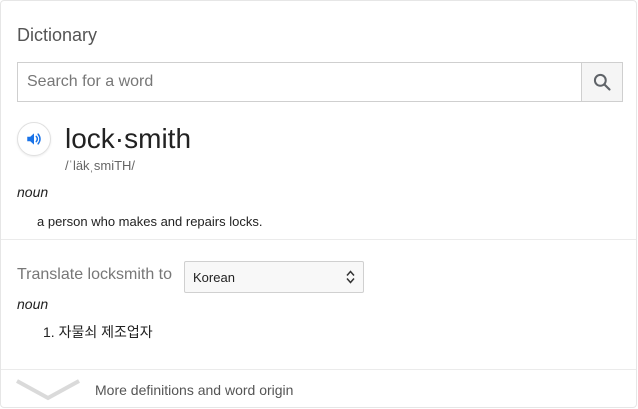  Describe the element at coordinates (318, 239) in the screenshot. I see `divider` at that location.